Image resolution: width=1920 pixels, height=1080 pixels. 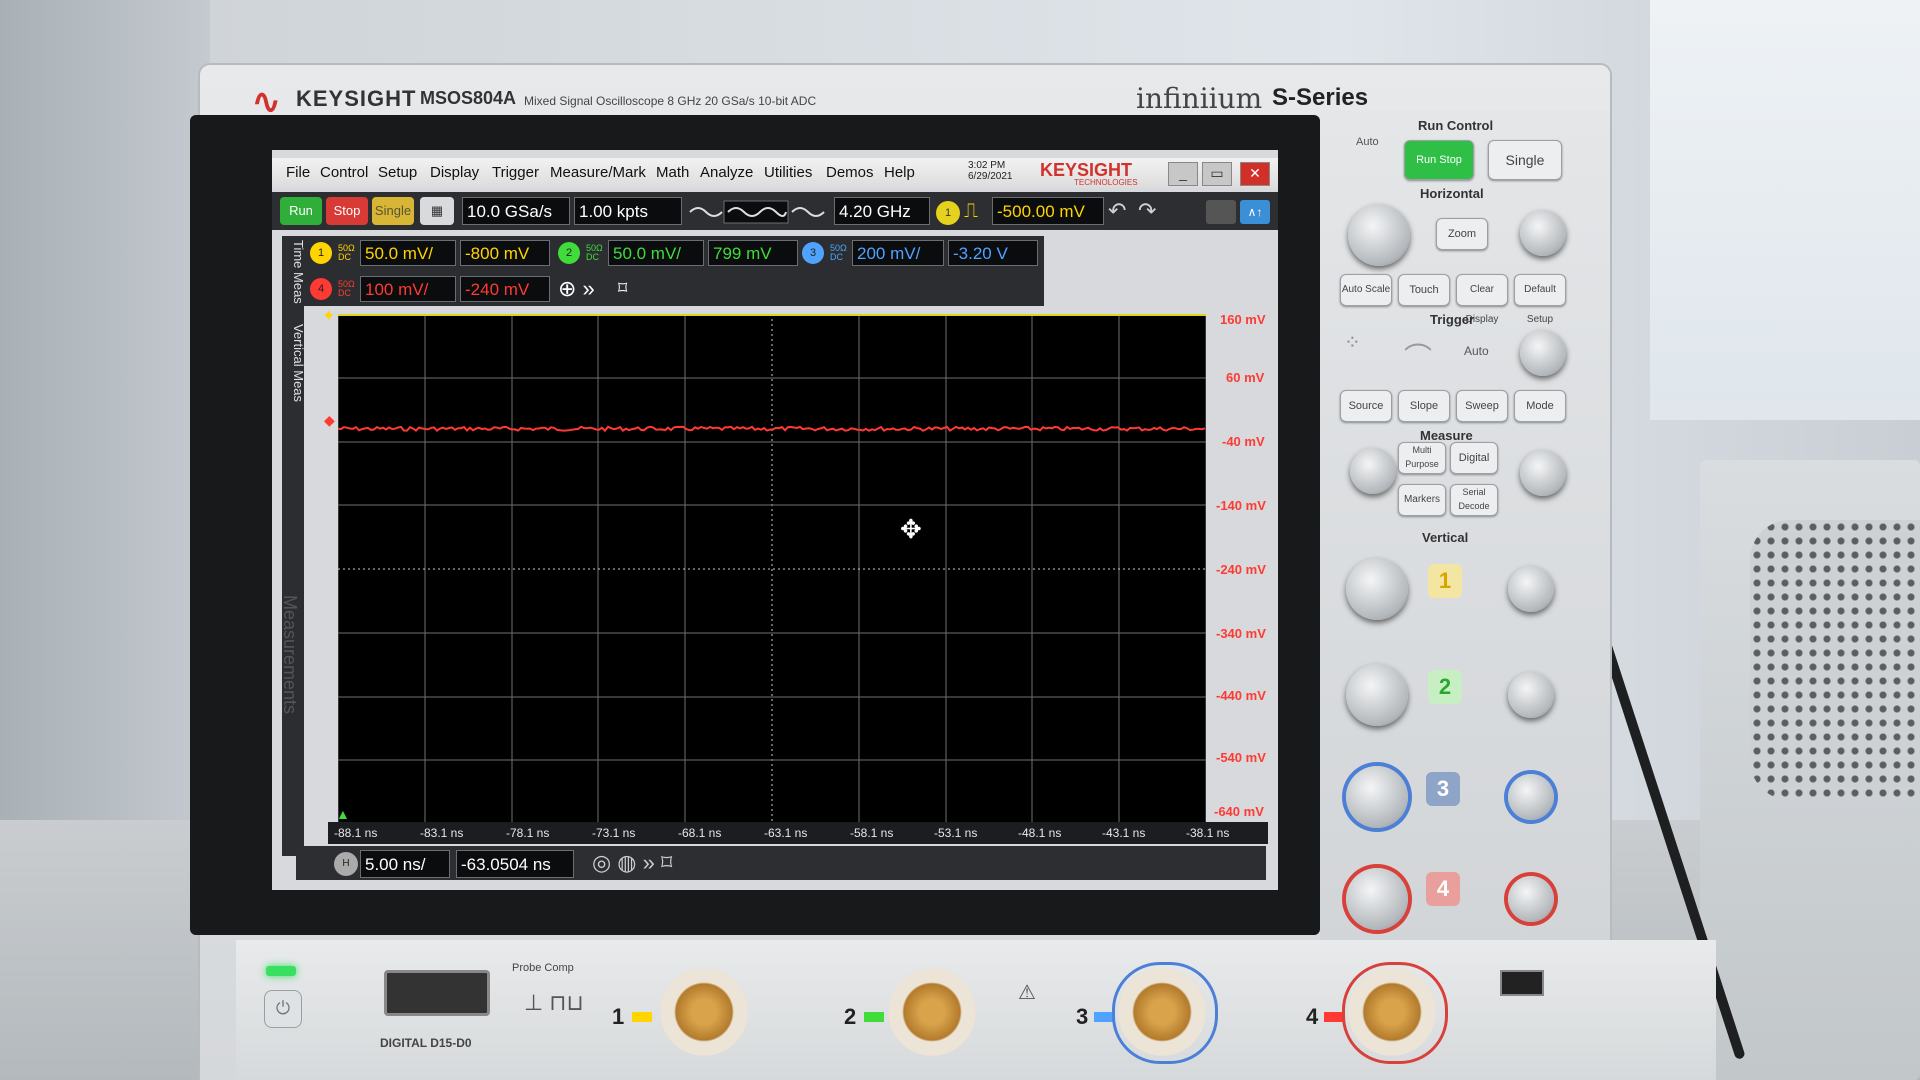 I want to click on auto-scale-key: Auto Scale, so click(x=1366, y=290).